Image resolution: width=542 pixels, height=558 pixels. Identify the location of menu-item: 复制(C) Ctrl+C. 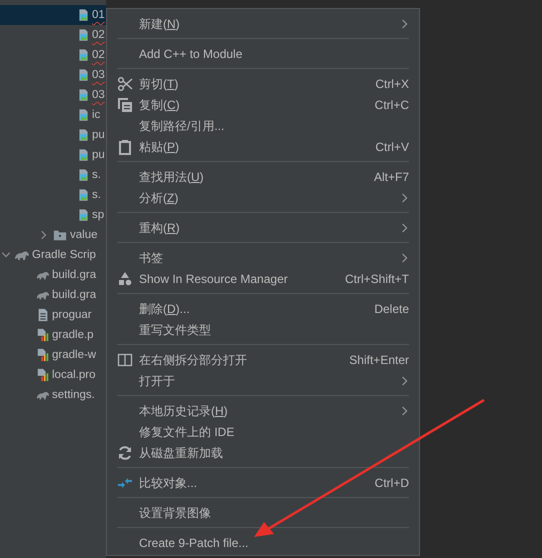
(263, 104).